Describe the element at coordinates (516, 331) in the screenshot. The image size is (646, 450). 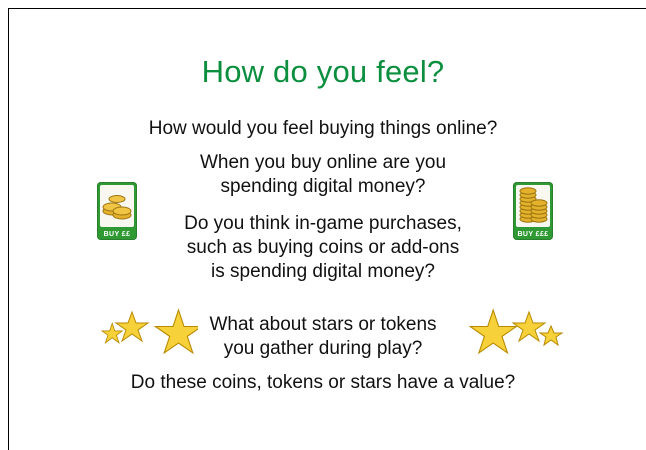
I see `stars-right-icon` at that location.